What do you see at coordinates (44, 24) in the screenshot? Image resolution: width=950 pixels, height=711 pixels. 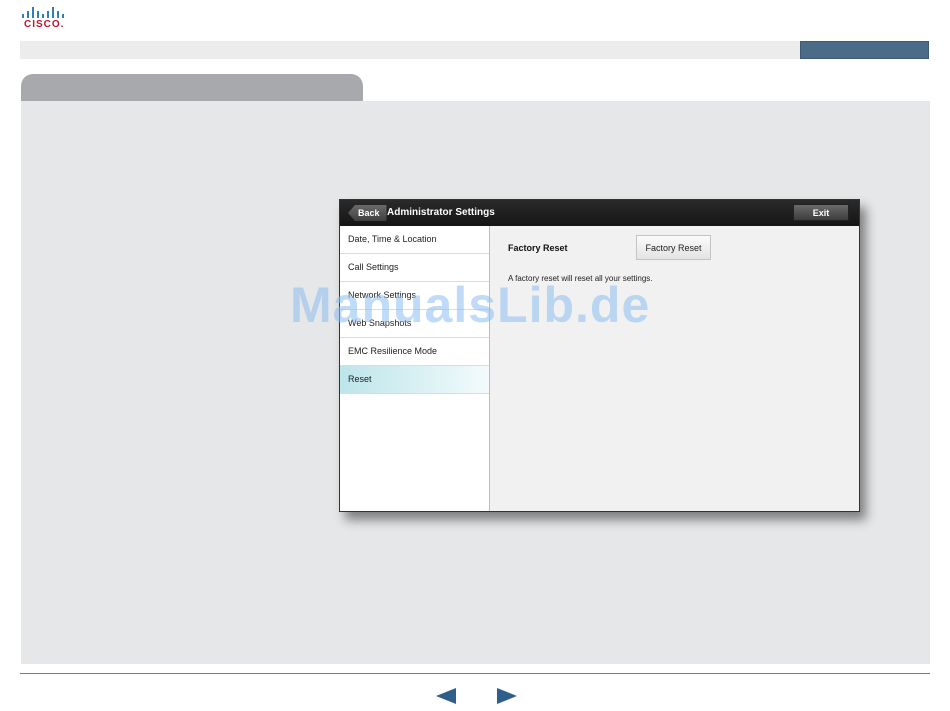 I see `cisco-logo-text: CISCO.` at bounding box center [44, 24].